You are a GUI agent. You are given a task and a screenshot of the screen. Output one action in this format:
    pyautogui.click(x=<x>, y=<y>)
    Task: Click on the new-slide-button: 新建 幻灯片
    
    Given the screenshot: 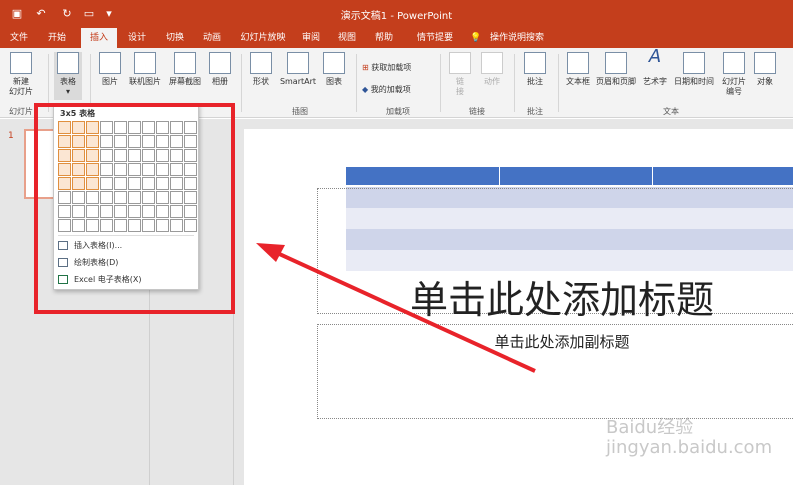 What is the action you would take?
    pyautogui.click(x=21, y=74)
    